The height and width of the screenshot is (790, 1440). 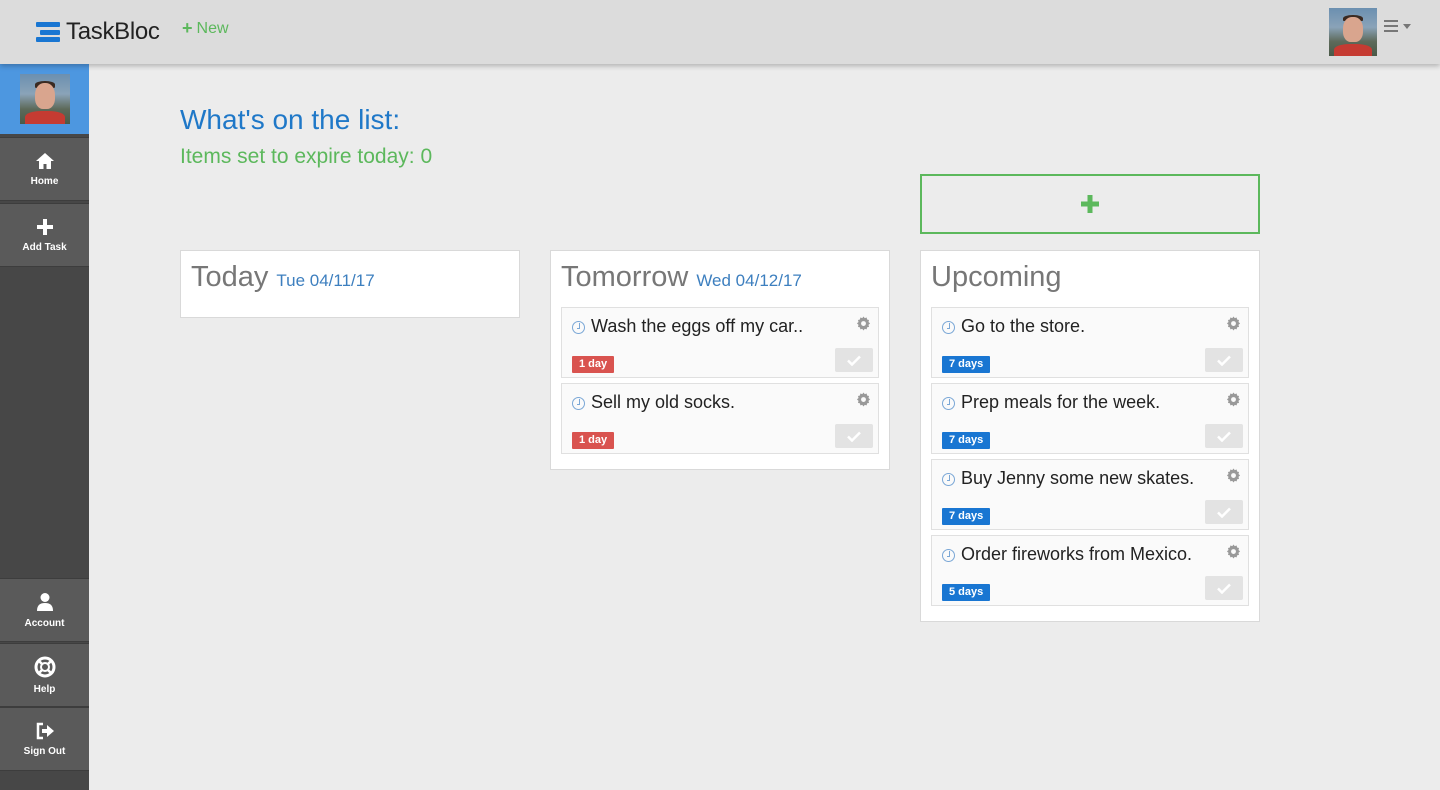 I want to click on add-task-button, so click(x=1090, y=204).